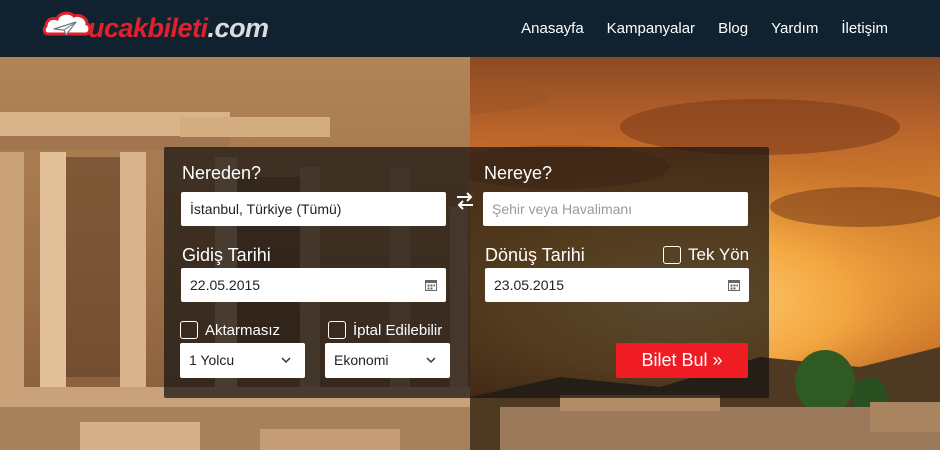  Describe the element at coordinates (225, 285) in the screenshot. I see `depart-date-value: 22.05.2015` at that location.